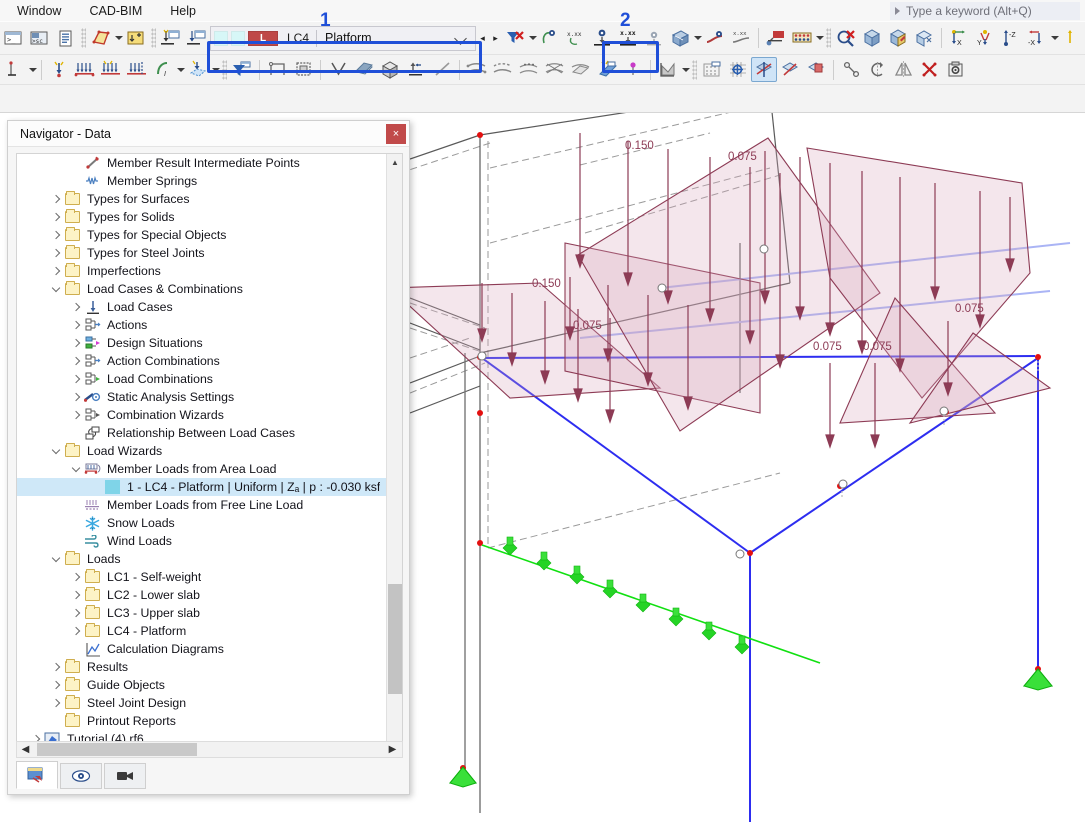  What do you see at coordinates (202, 595) in the screenshot?
I see `tree-item: LC2 - Lower slab` at bounding box center [202, 595].